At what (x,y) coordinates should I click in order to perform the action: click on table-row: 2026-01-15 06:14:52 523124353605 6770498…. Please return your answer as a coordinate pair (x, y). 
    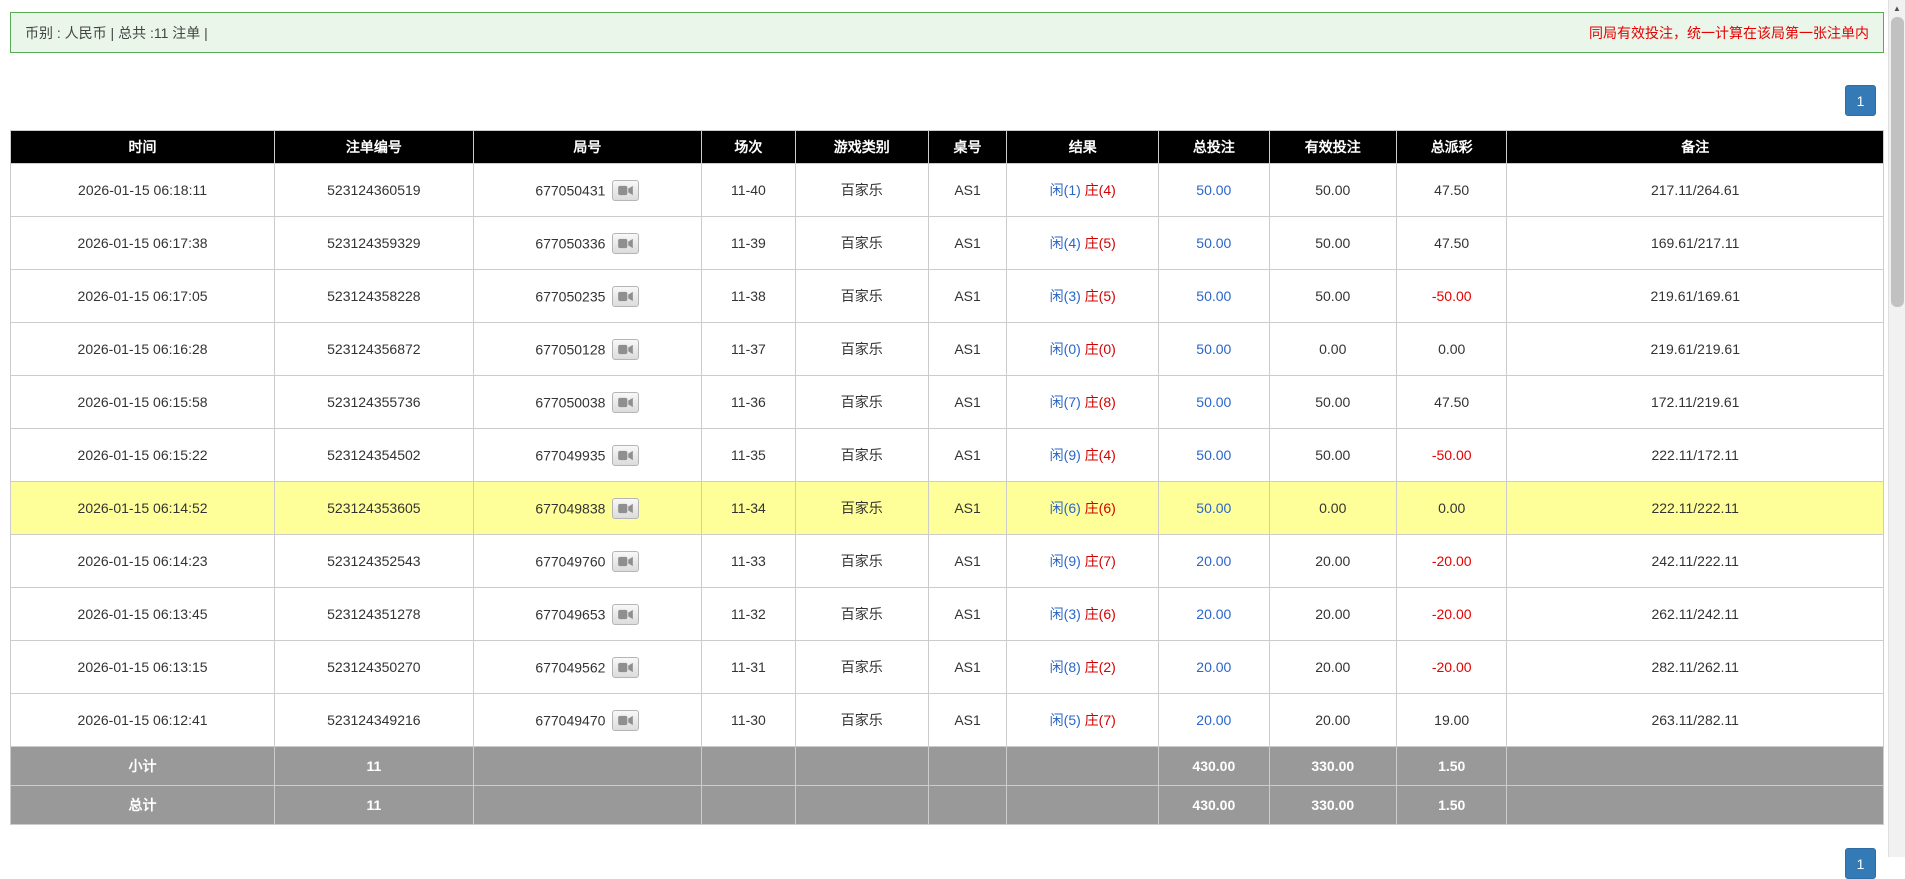
    Looking at the image, I should click on (946, 508).